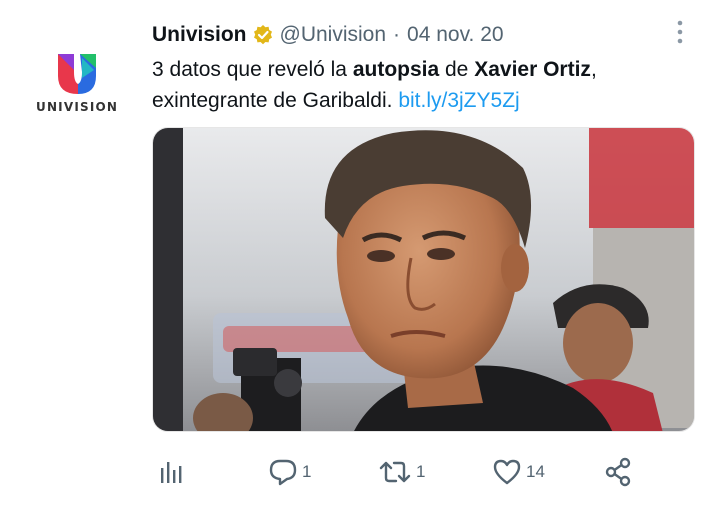  I want to click on tweet-text-part: exintegrante de Garibaldi., so click(275, 100).